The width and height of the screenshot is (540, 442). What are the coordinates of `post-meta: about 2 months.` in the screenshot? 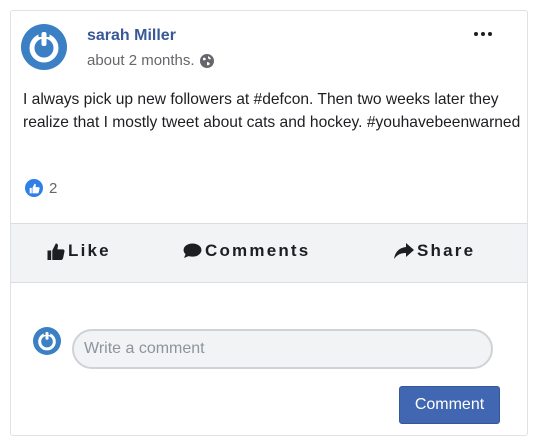 It's located at (150, 60).